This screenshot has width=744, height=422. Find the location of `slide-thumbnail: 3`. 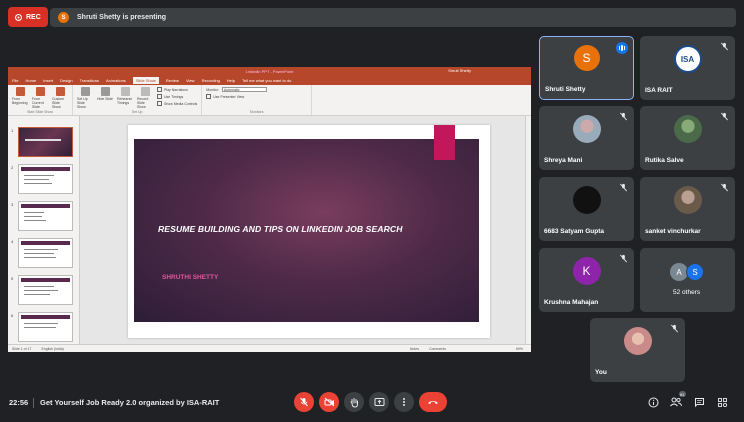

slide-thumbnail: 3 is located at coordinates (42, 216).